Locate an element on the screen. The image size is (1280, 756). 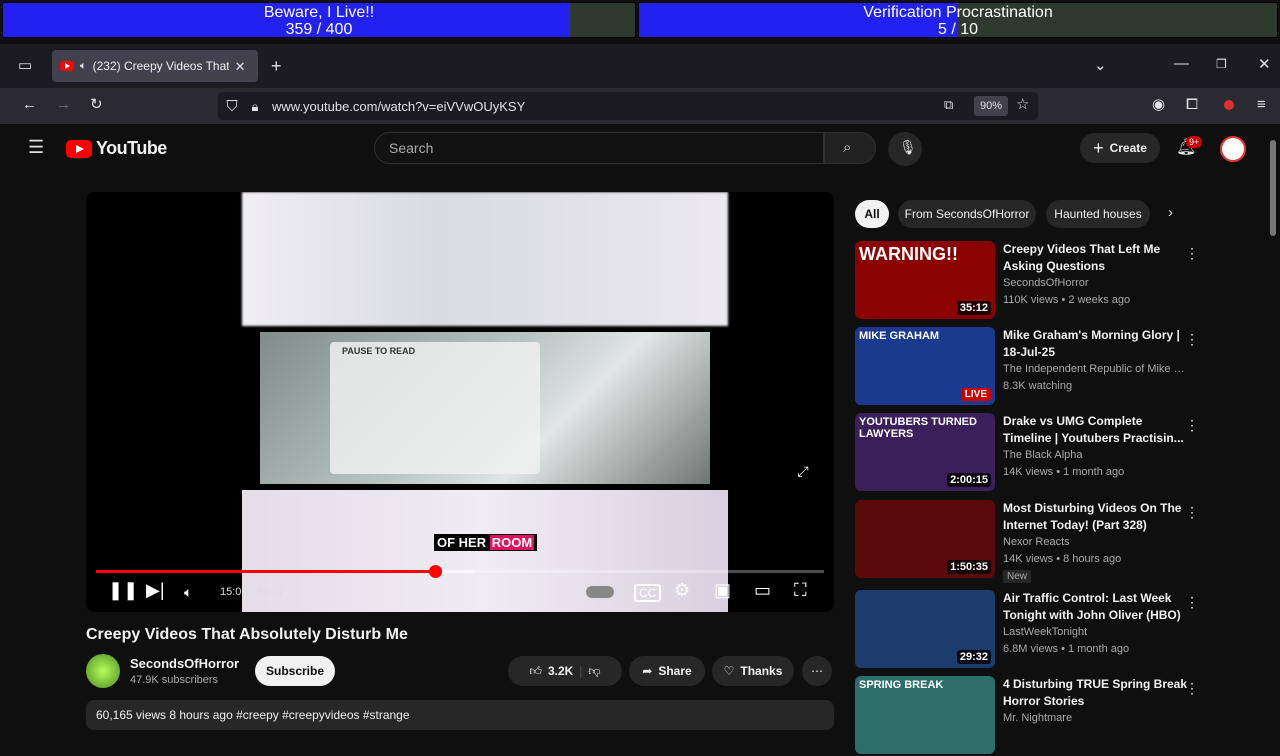
shield-icon: ⛉ is located at coordinates (232, 106).